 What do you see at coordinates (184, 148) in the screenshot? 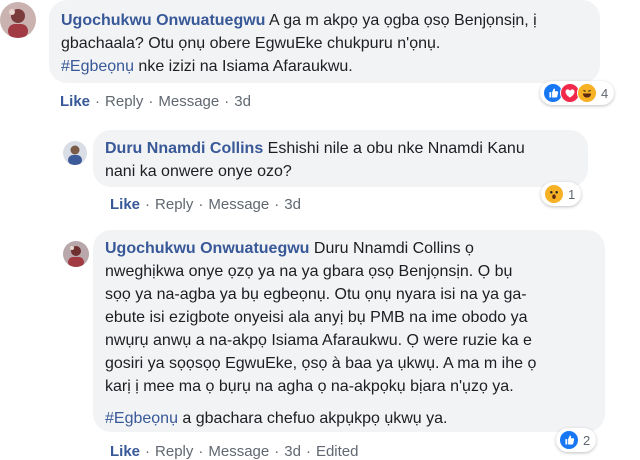
I see `comment-author: Duru Nnamdi Collins` at bounding box center [184, 148].